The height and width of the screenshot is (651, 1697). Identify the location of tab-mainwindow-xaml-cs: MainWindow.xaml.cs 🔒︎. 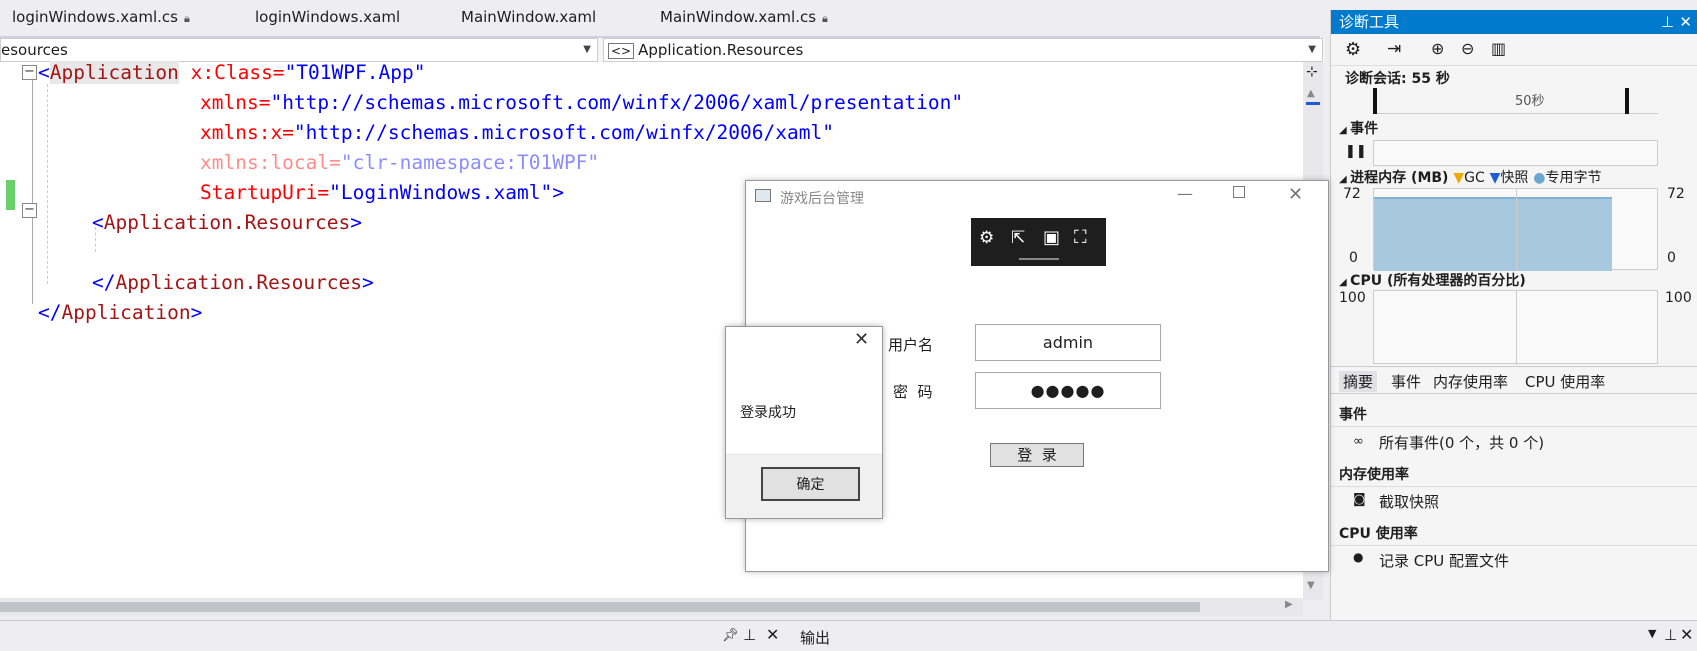
(744, 21).